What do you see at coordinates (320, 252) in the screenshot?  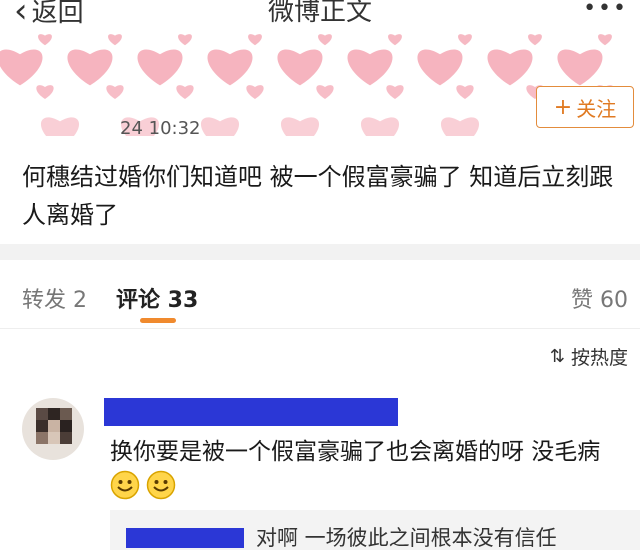 I see `section-divider` at bounding box center [320, 252].